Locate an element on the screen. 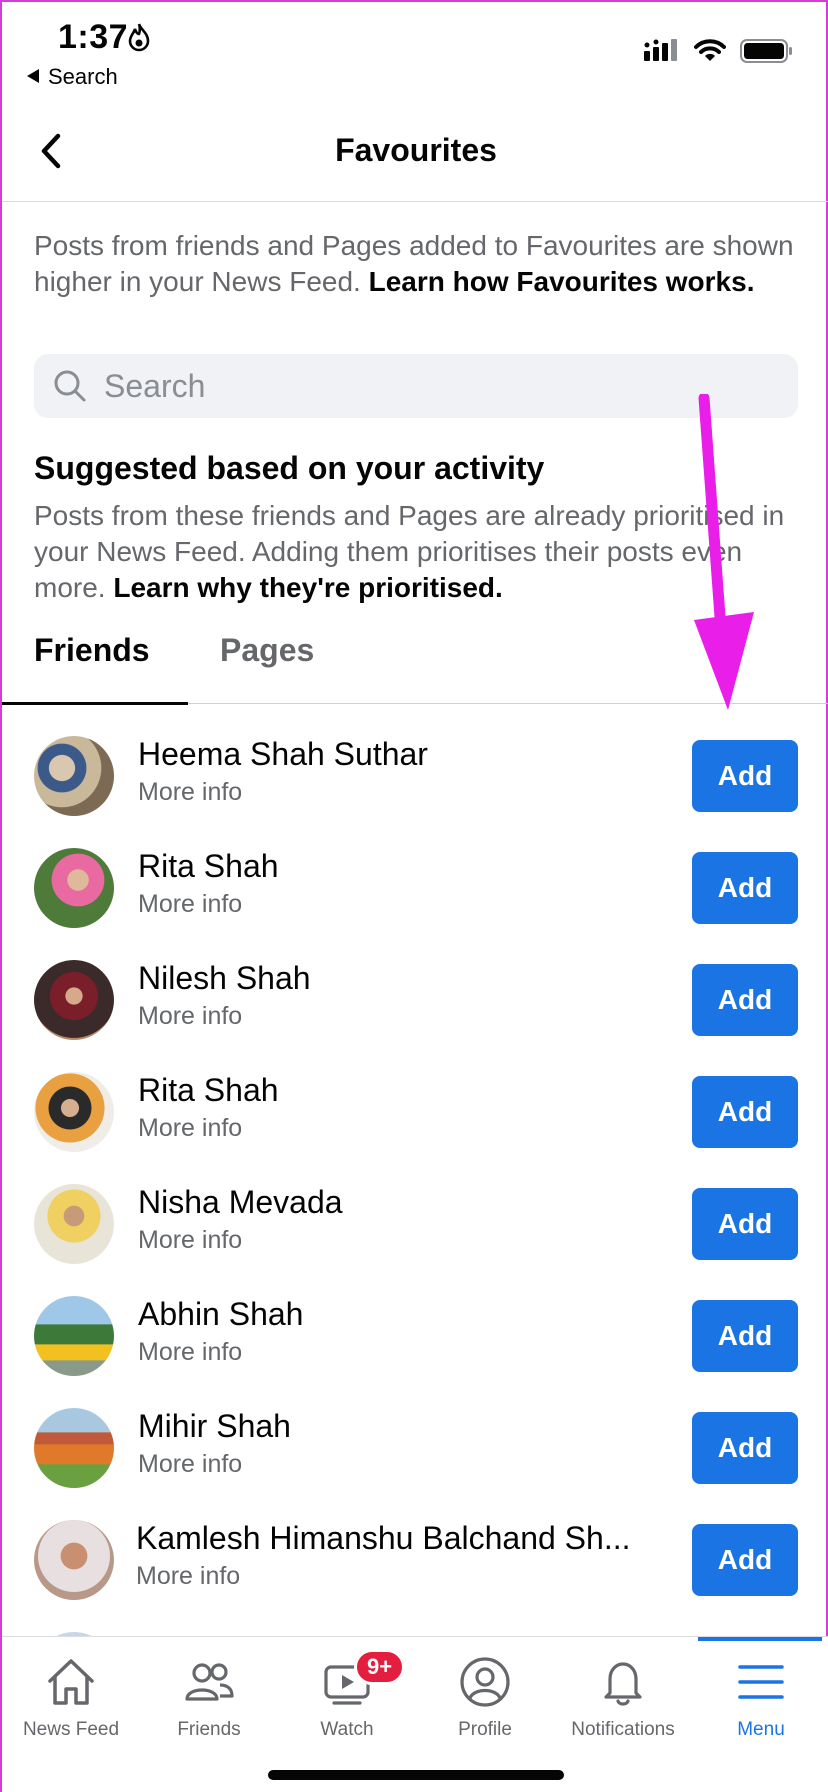 The width and height of the screenshot is (828, 1792). list-item: Mihir Shah More info Add is located at coordinates (415, 1431).